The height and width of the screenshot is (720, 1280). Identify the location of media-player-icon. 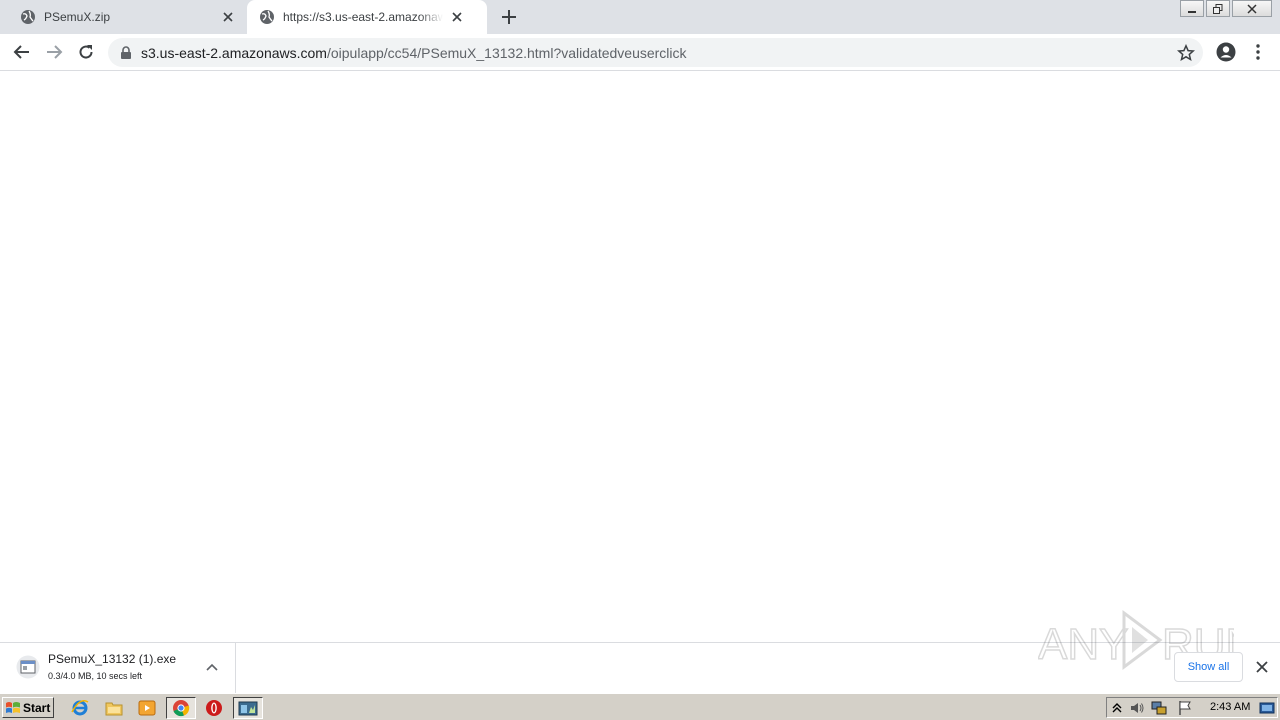
(147, 708).